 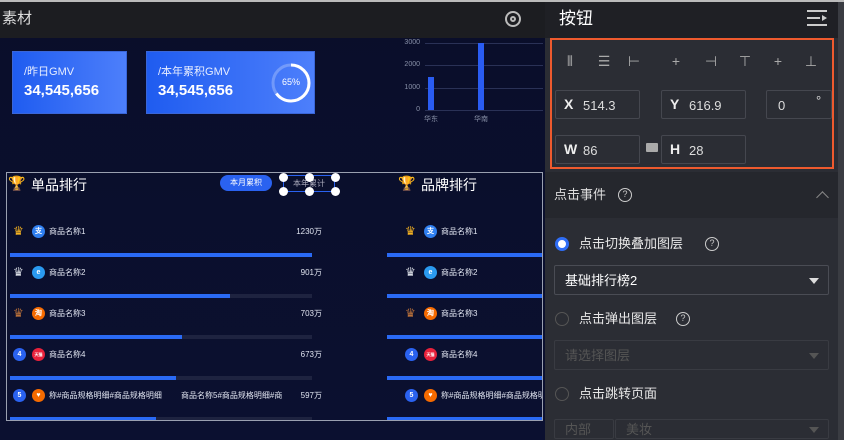 I want to click on option-label: 点击弹出图层, so click(x=618, y=318).